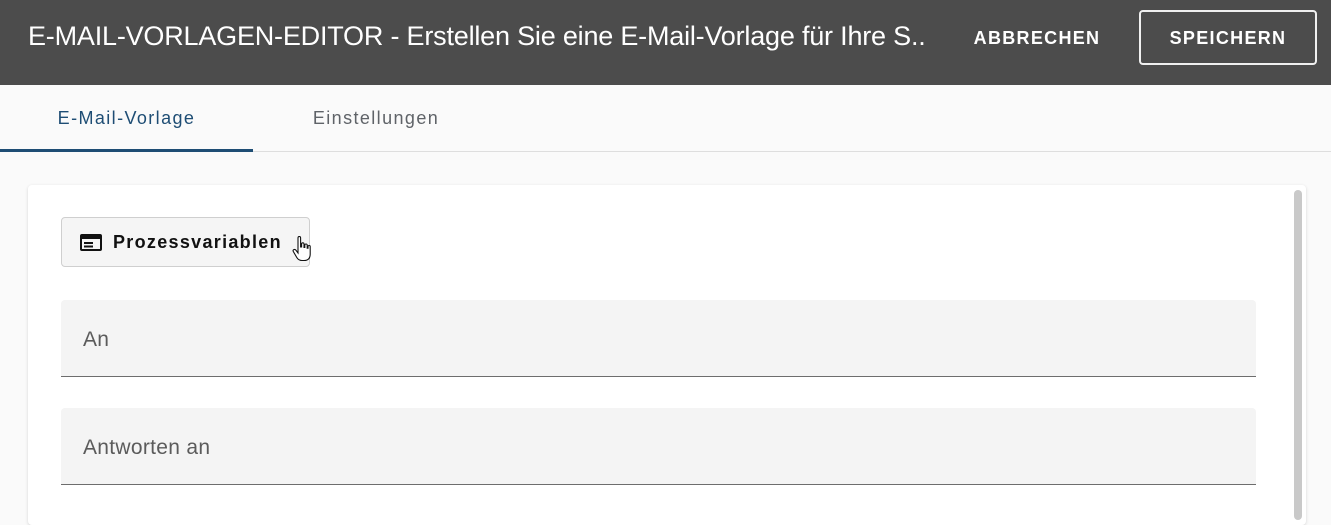  What do you see at coordinates (665, 118) in the screenshot?
I see `tab-bar: E-Mail-Vorlage Einstellungen` at bounding box center [665, 118].